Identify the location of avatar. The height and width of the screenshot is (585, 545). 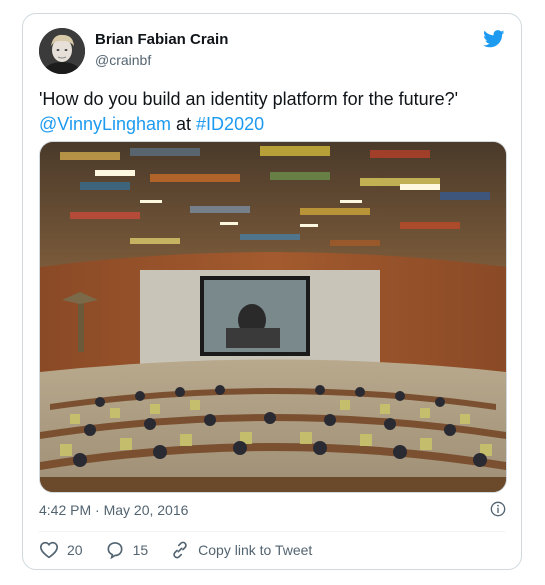
(62, 51).